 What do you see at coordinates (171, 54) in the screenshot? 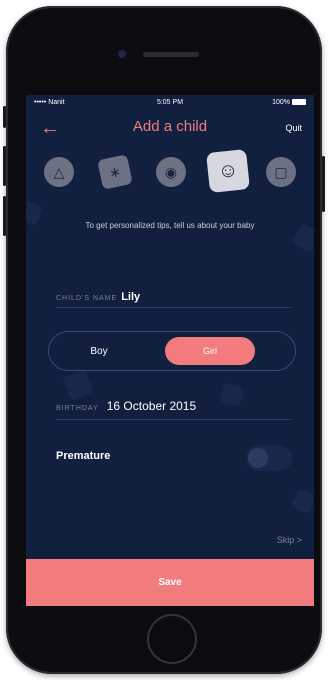
I see `earpiece-speaker` at bounding box center [171, 54].